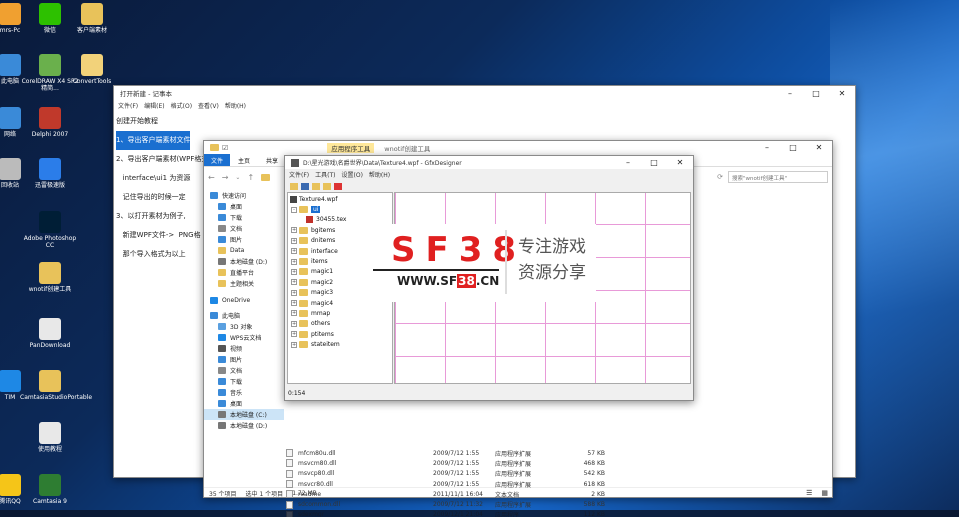 The height and width of the screenshot is (517, 959). I want to click on forward-arrow-icon: →, so click(225, 177).